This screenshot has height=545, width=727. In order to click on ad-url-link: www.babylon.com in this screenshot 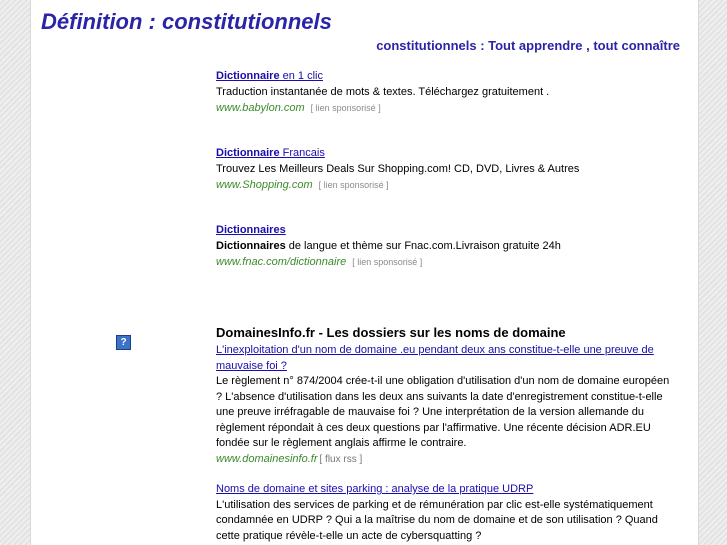, I will do `click(260, 108)`.